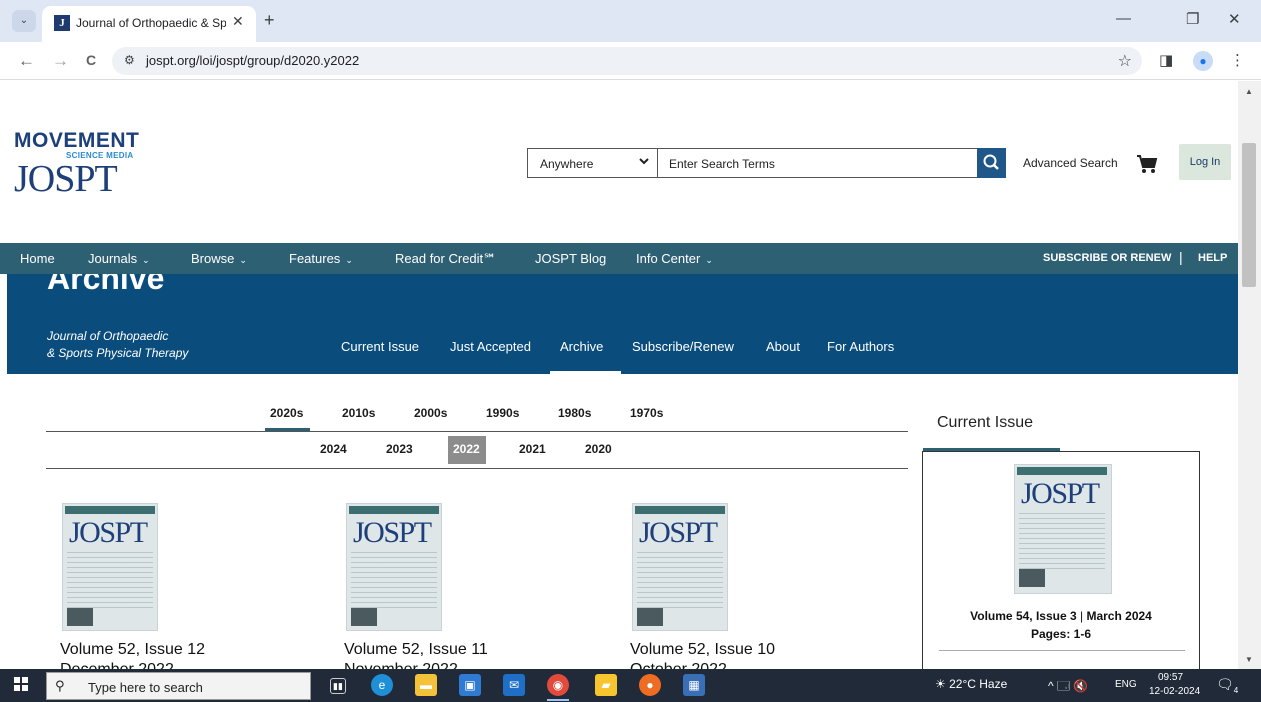 The width and height of the screenshot is (1261, 702). What do you see at coordinates (646, 413) in the screenshot?
I see `decade-tab-1970s: 1970s` at bounding box center [646, 413].